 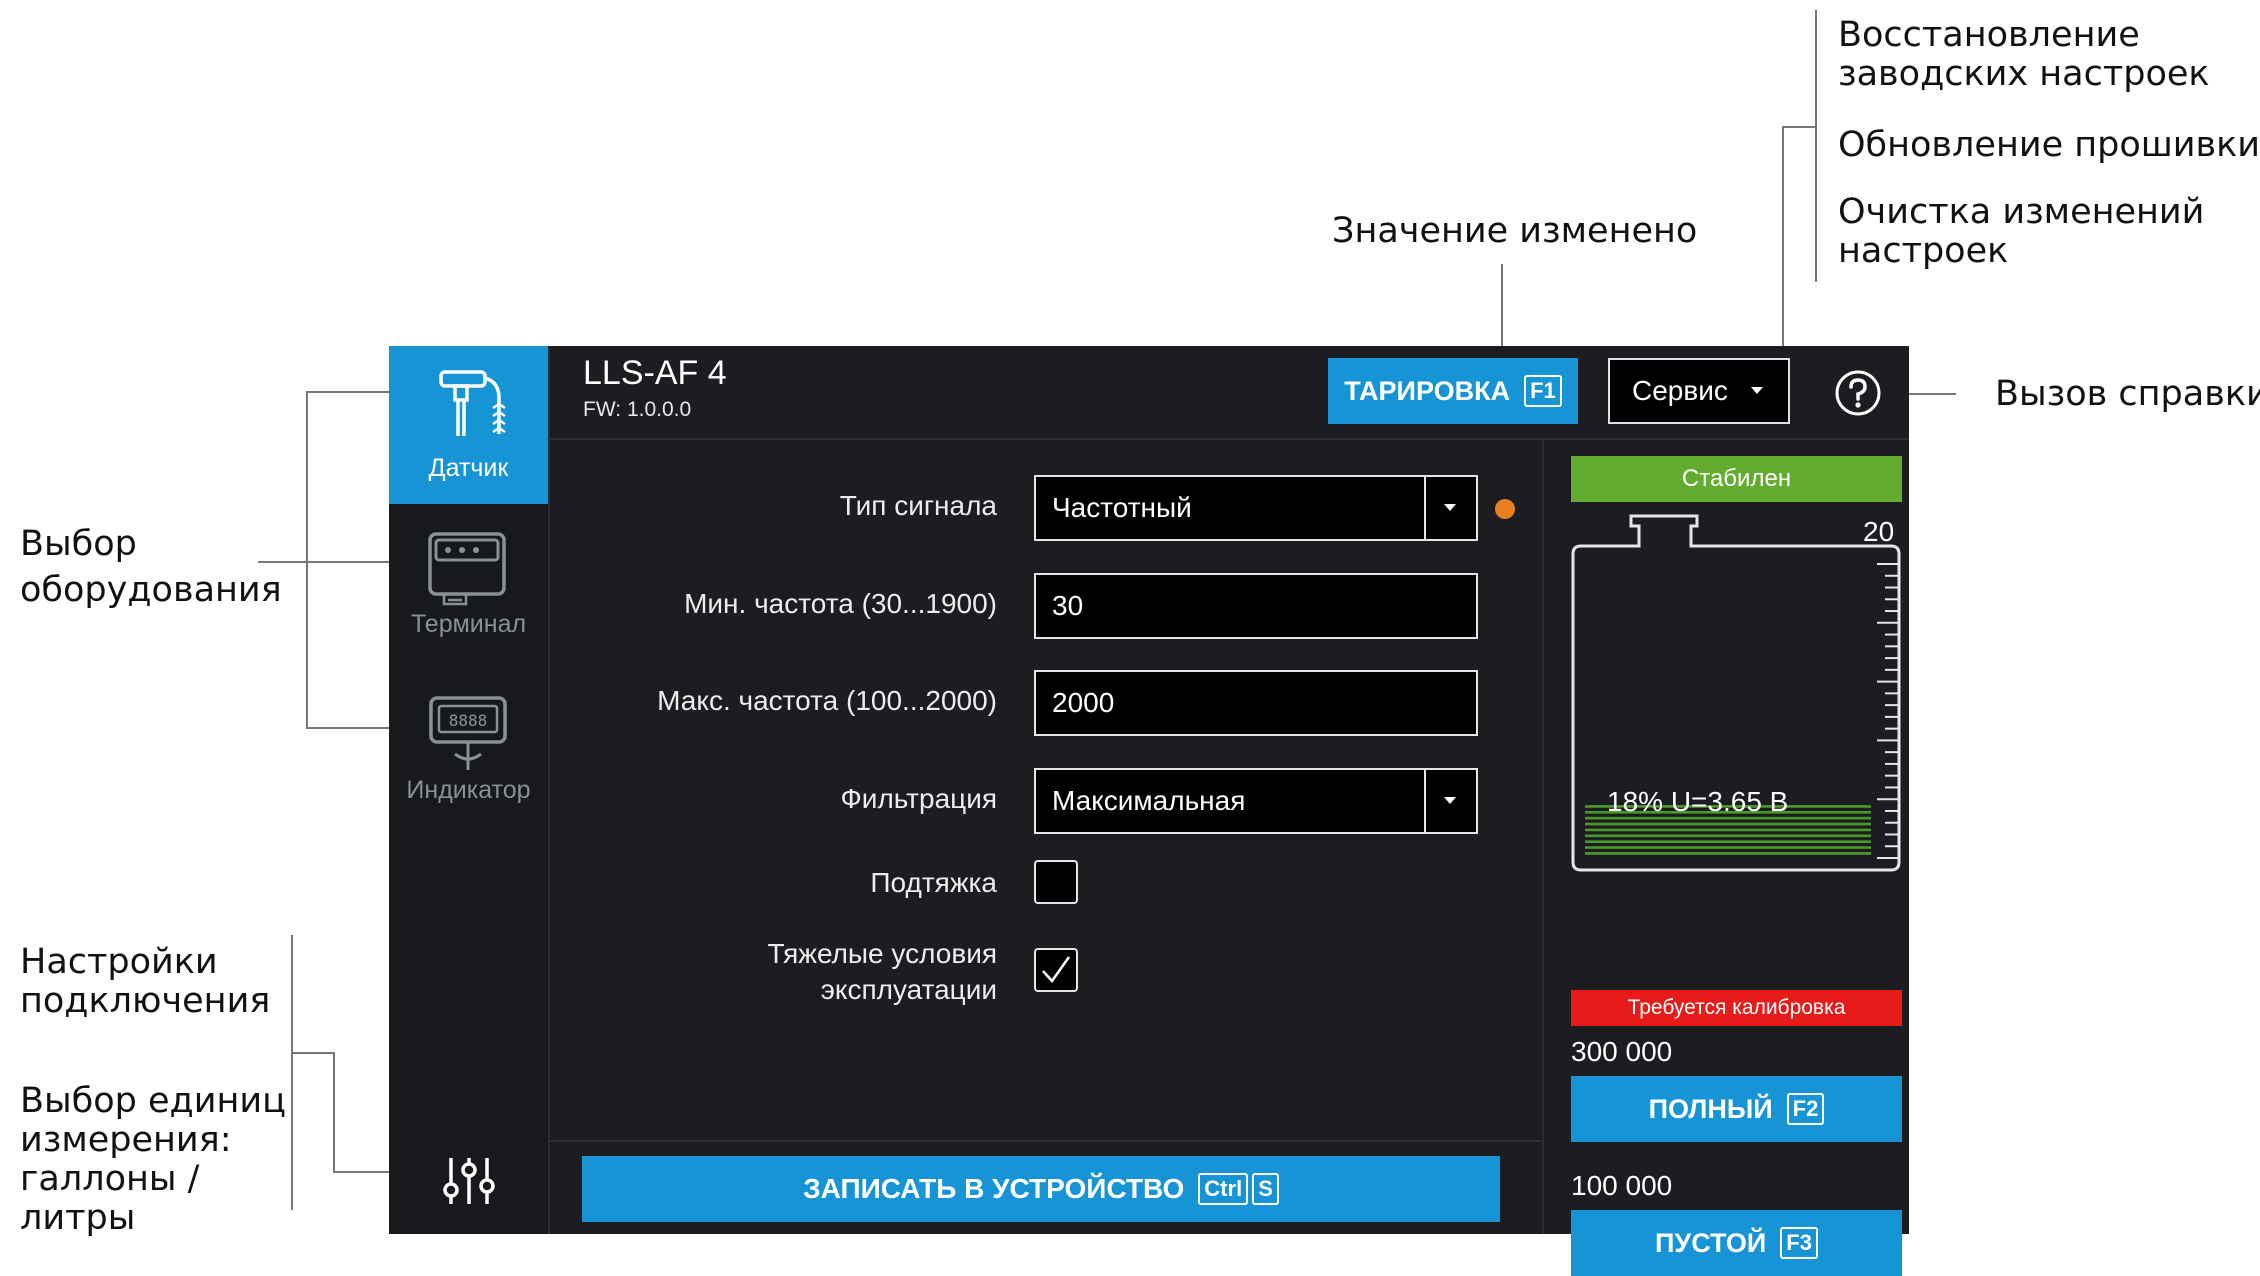 What do you see at coordinates (2024, 74) in the screenshot?
I see `annotation-line: заводских настроек` at bounding box center [2024, 74].